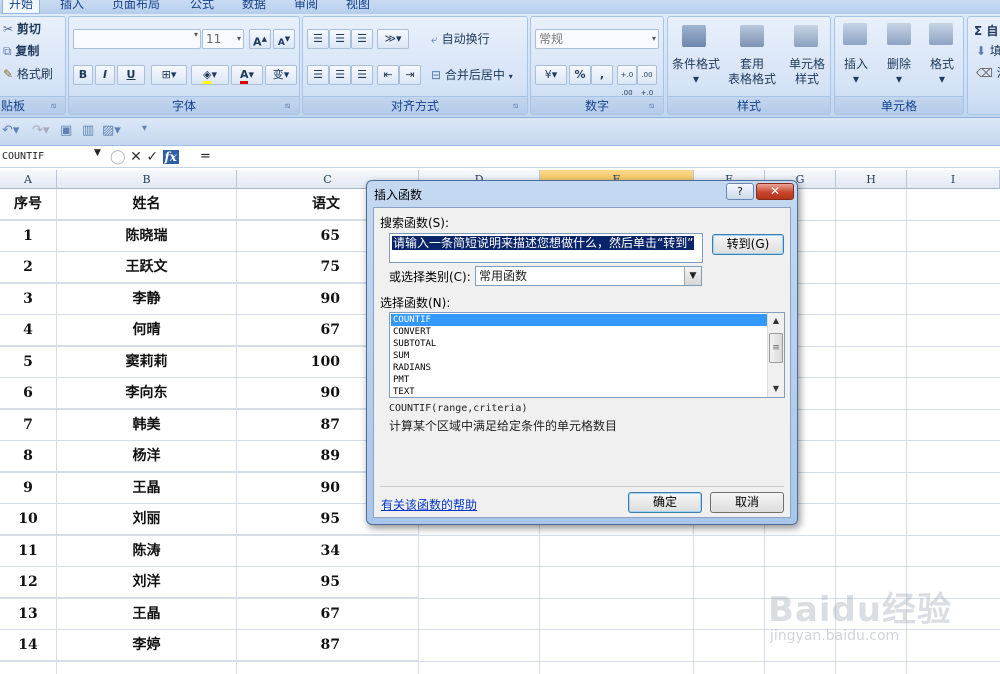  What do you see at coordinates (22, 29) in the screenshot?
I see `cut-button: ✂ 剪切` at bounding box center [22, 29].